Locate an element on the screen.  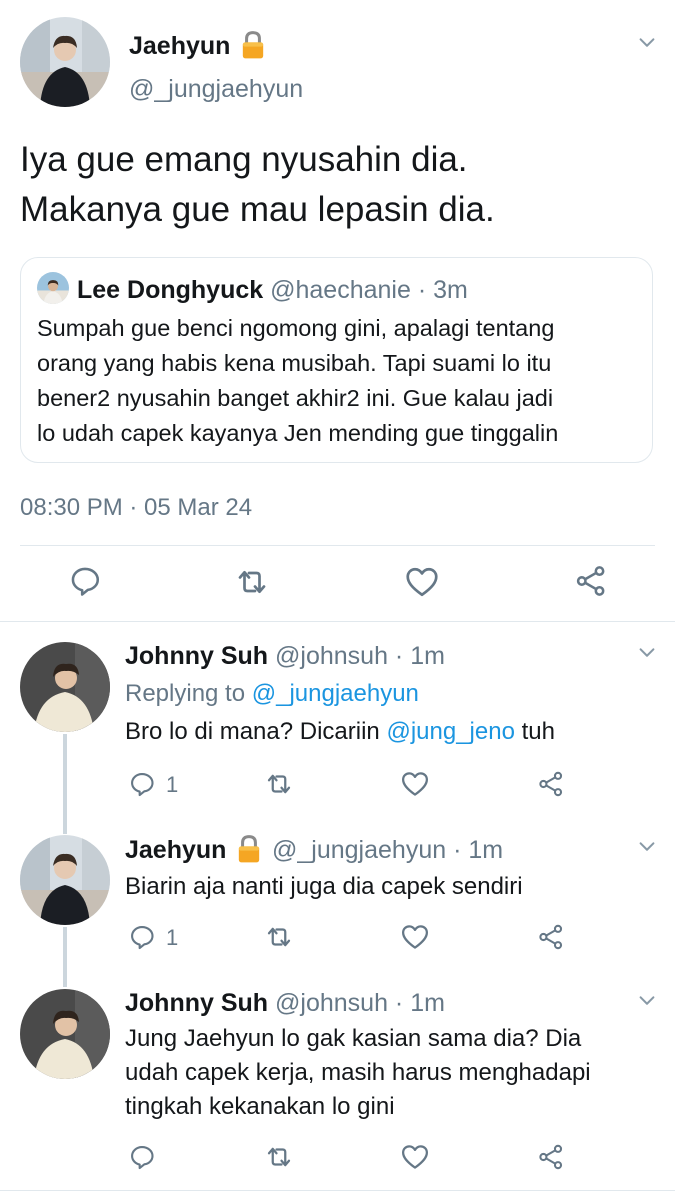
replying-to-label: Replying to is located at coordinates (185, 693).